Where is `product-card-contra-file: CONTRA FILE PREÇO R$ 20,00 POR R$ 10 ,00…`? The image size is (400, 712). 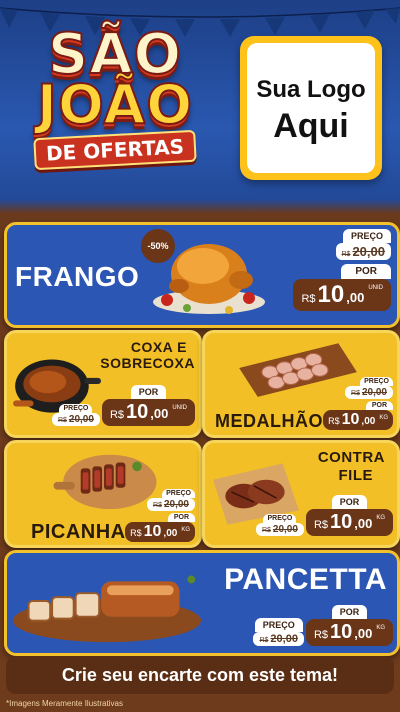
product-card-contra-file: CONTRA FILE PREÇO R$ 20,00 POR R$ 10 ,00… is located at coordinates (301, 494).